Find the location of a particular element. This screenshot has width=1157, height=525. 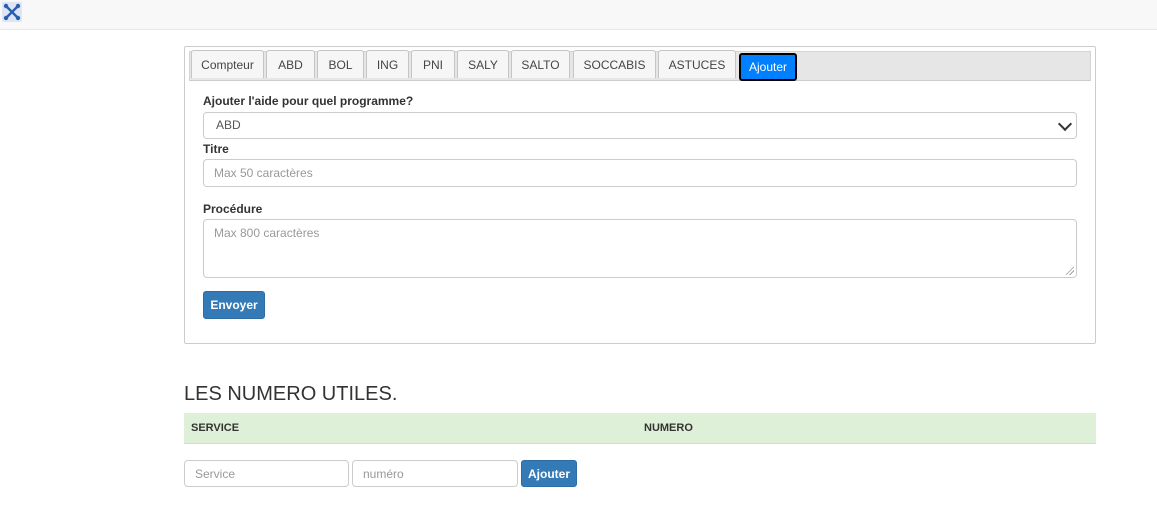

tab-pni: PNI is located at coordinates (433, 64).